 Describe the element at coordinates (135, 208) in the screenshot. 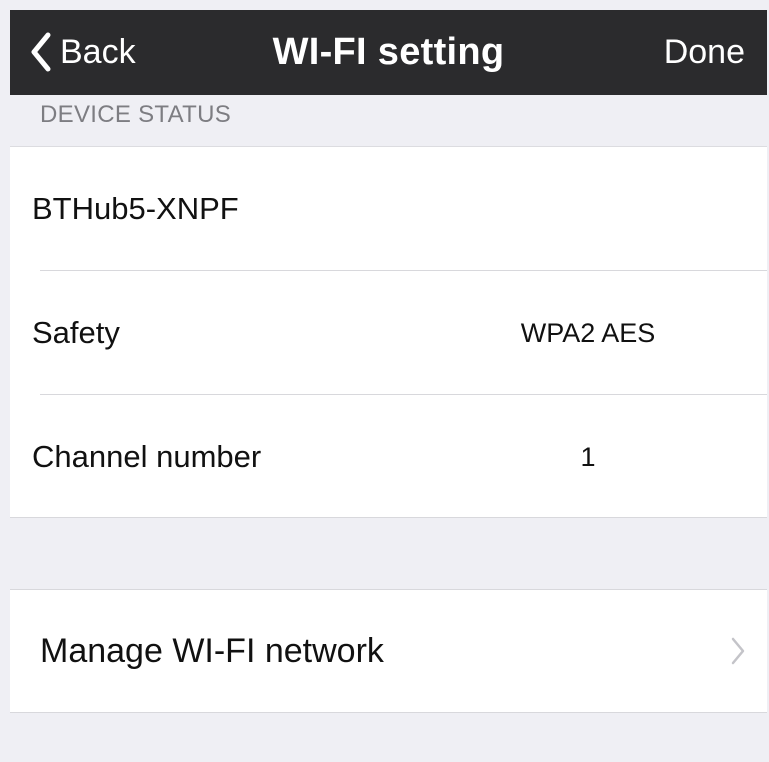

I see `network-name: BTHub5-XNPF` at that location.